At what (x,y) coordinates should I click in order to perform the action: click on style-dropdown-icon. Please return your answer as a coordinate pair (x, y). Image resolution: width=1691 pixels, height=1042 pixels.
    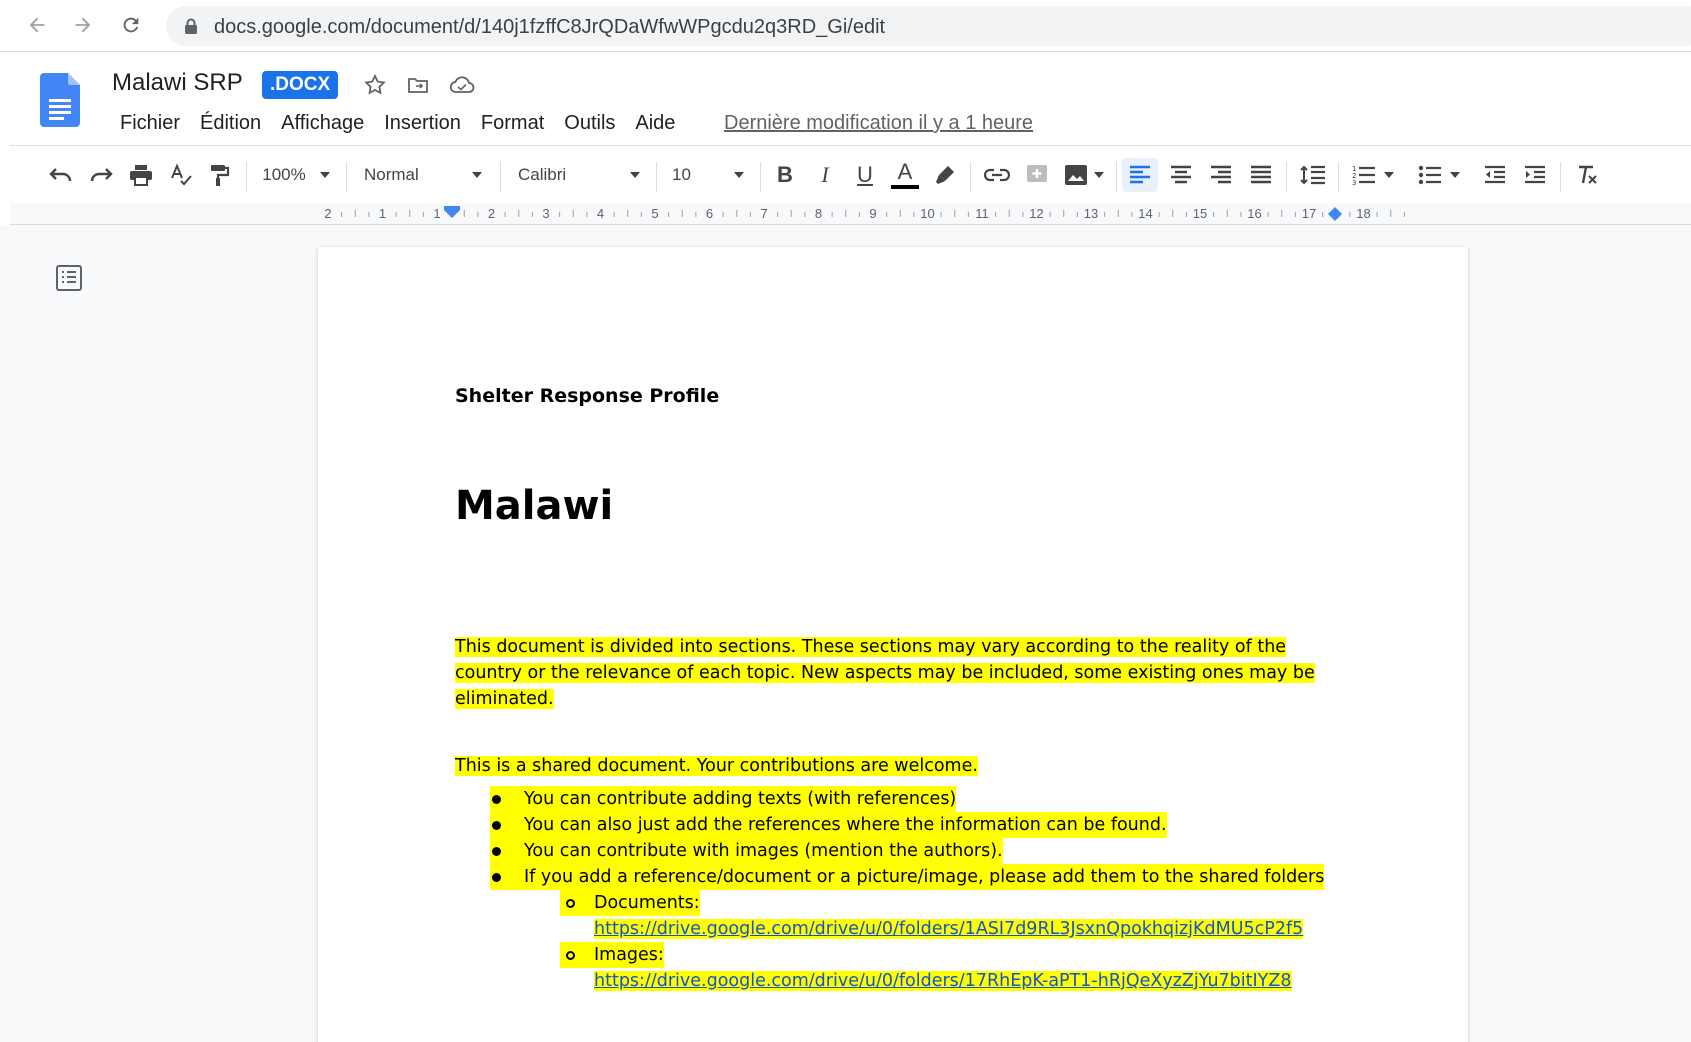
    Looking at the image, I should click on (477, 175).